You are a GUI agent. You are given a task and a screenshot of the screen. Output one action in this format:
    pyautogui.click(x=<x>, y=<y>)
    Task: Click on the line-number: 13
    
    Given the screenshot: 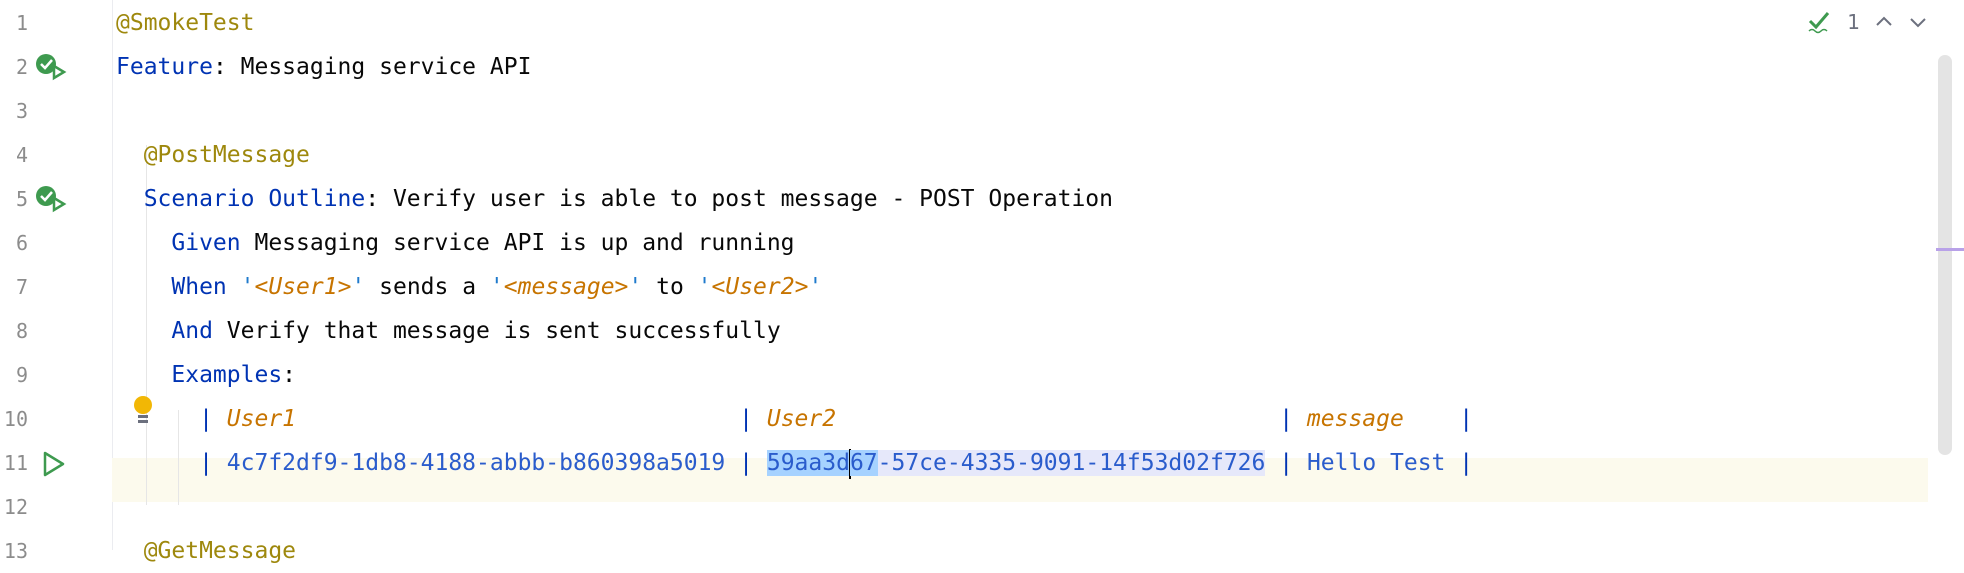 What is the action you would take?
    pyautogui.click(x=15, y=551)
    